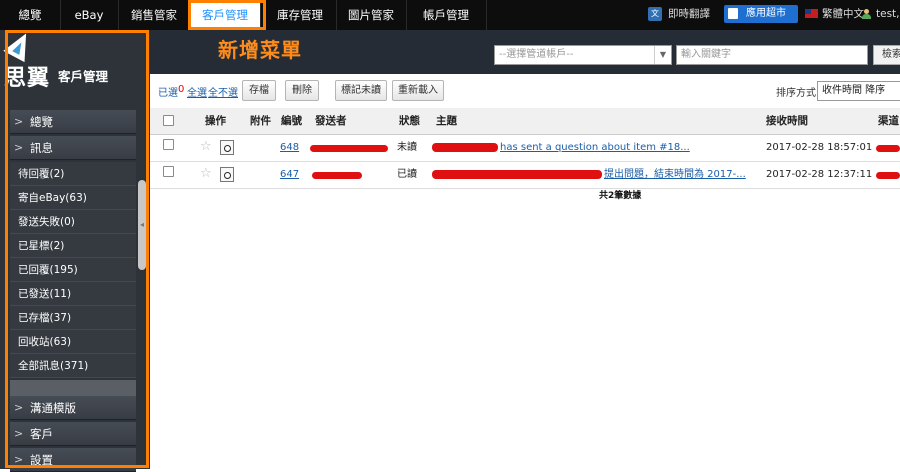 The image size is (900, 472). What do you see at coordinates (41, 434) in the screenshot?
I see `sidebar-section-label: 客戶` at bounding box center [41, 434].